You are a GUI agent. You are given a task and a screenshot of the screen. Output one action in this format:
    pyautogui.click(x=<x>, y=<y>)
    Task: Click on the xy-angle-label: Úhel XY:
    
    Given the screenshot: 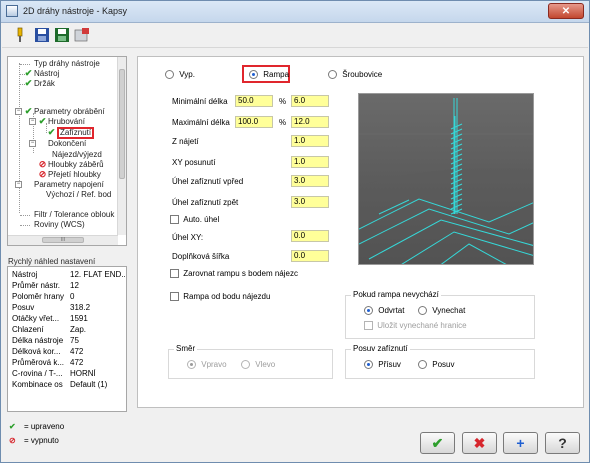 What is the action you would take?
    pyautogui.click(x=188, y=237)
    